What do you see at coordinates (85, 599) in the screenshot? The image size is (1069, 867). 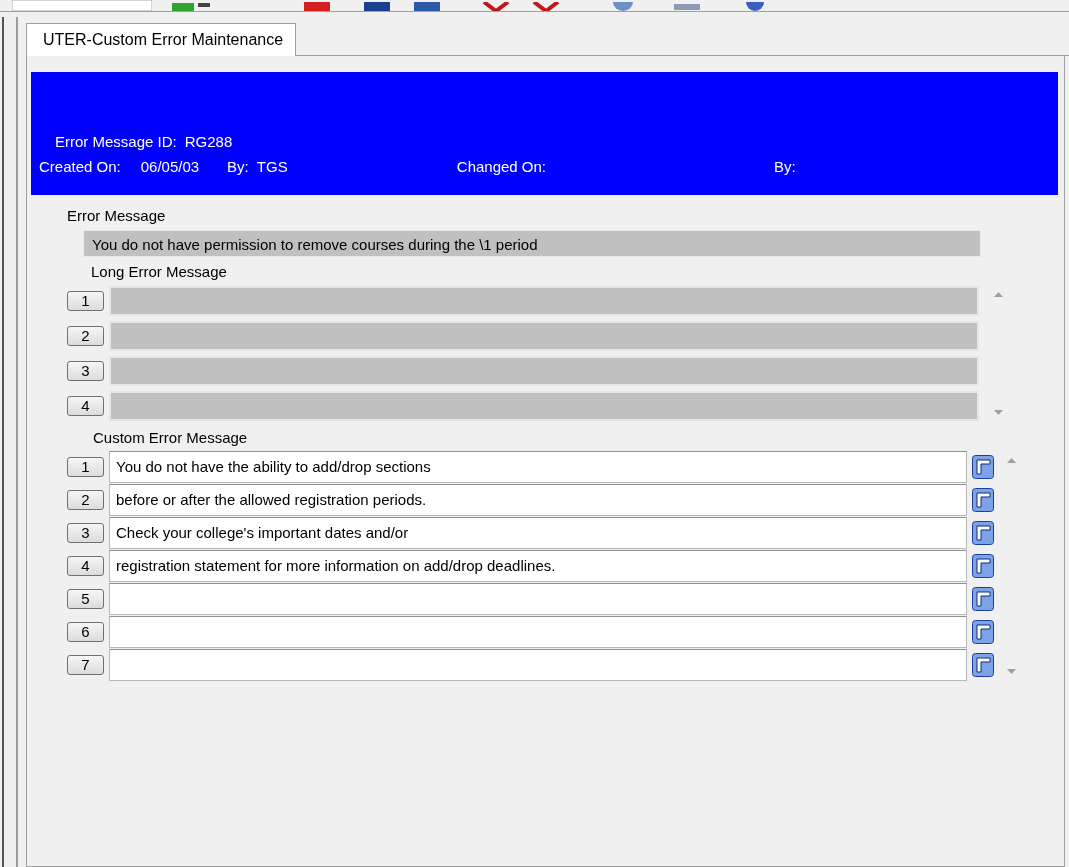 I see `line-number-button: 5` at bounding box center [85, 599].